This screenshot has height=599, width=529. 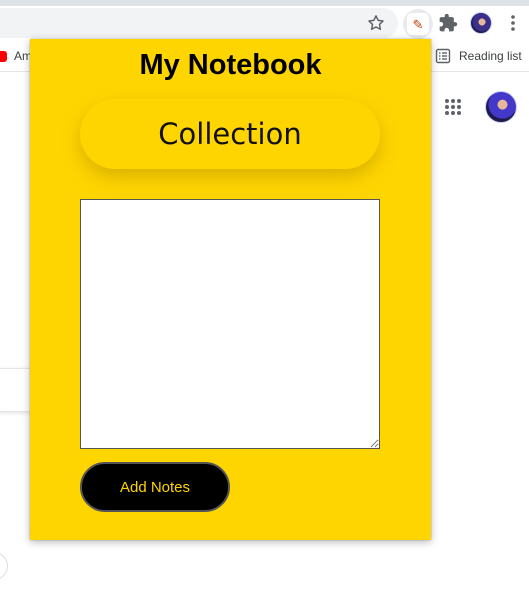 What do you see at coordinates (230, 134) in the screenshot?
I see `collection-button: Collection` at bounding box center [230, 134].